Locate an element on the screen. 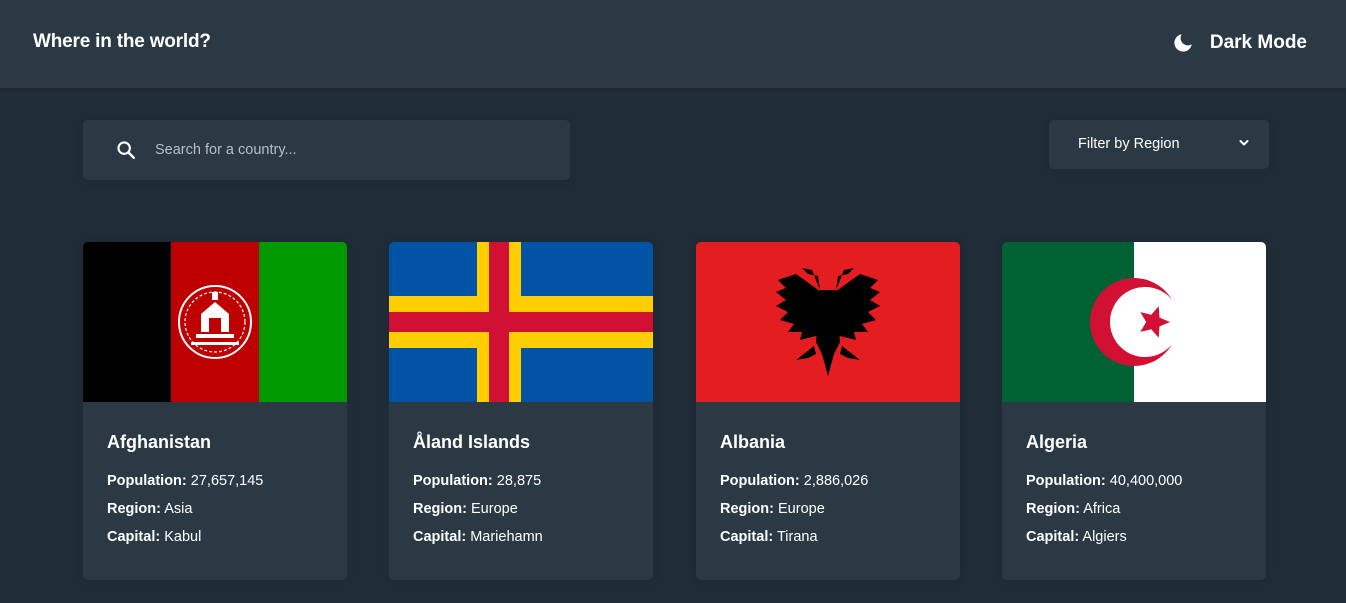 Image resolution: width=1346 pixels, height=603 pixels. afghanistan-flag is located at coordinates (215, 322).